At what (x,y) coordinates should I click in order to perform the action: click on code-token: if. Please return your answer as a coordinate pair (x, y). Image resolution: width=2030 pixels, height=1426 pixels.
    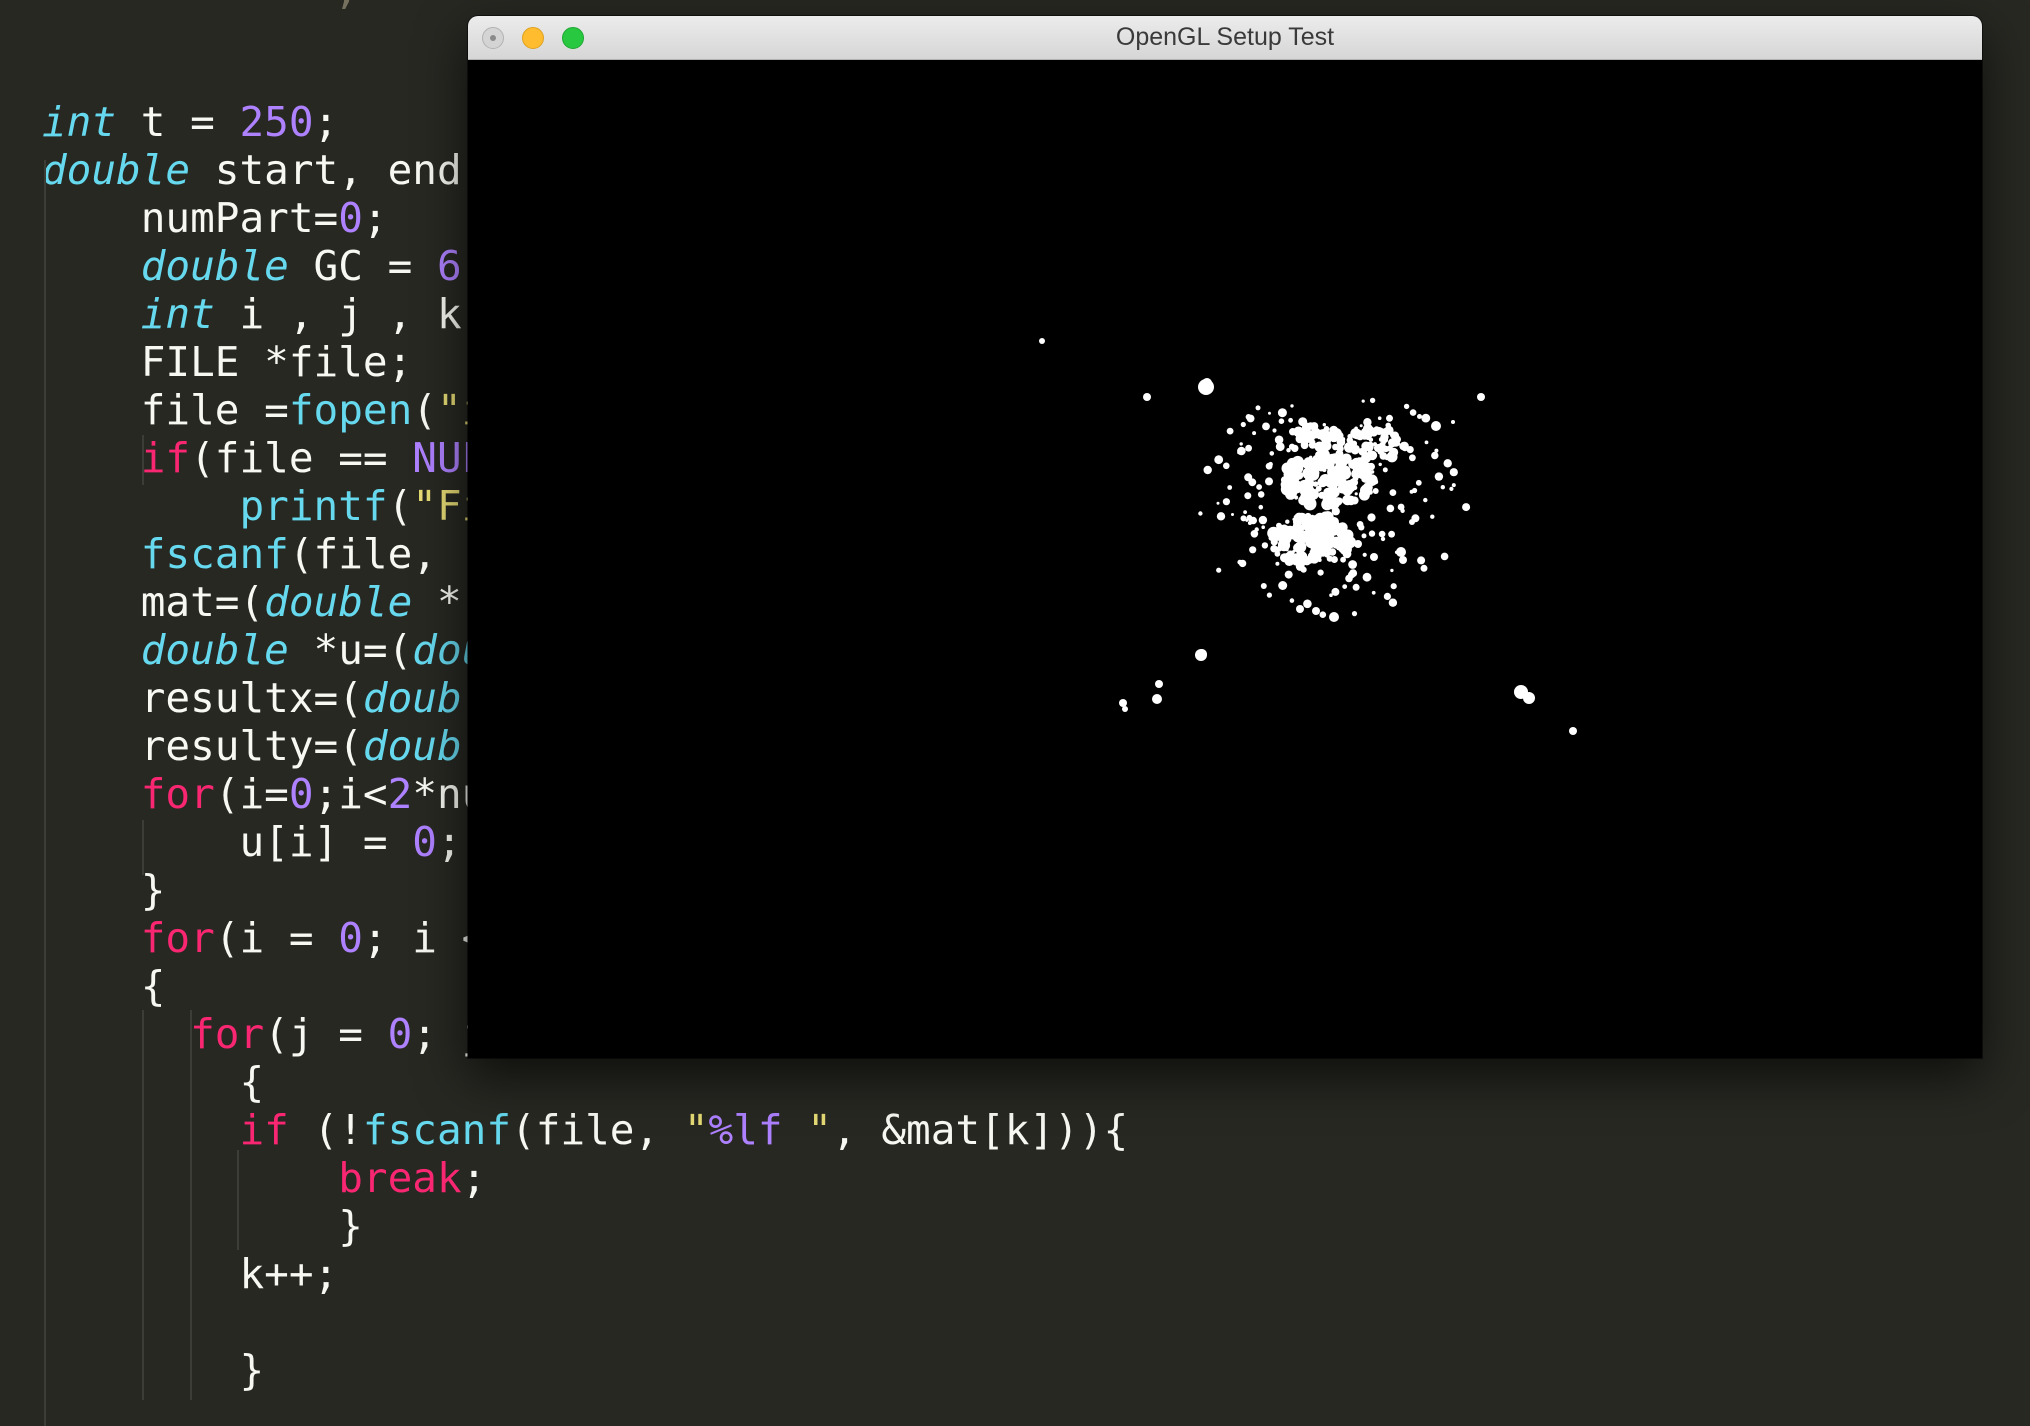
    Looking at the image, I should click on (264, 1130).